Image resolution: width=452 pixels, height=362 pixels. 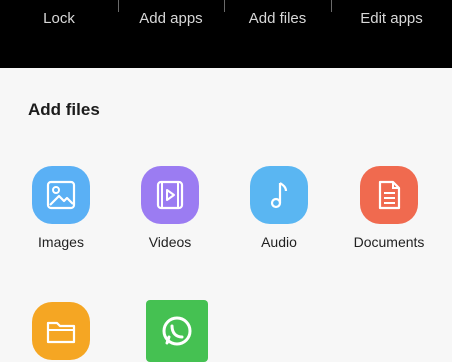 What do you see at coordinates (389, 195) in the screenshot?
I see `document-icon` at bounding box center [389, 195].